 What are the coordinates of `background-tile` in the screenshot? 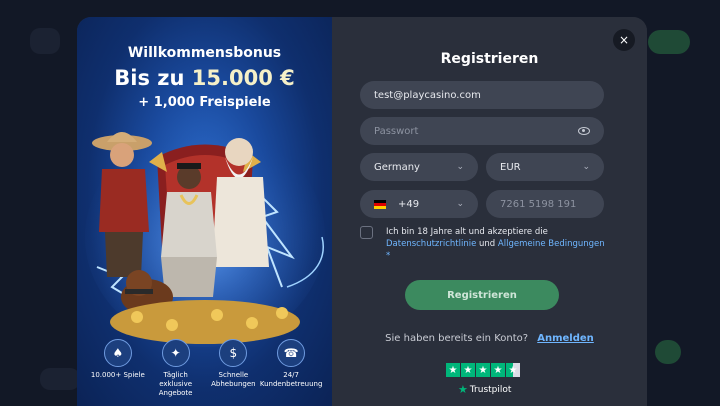 It's located at (60, 379).